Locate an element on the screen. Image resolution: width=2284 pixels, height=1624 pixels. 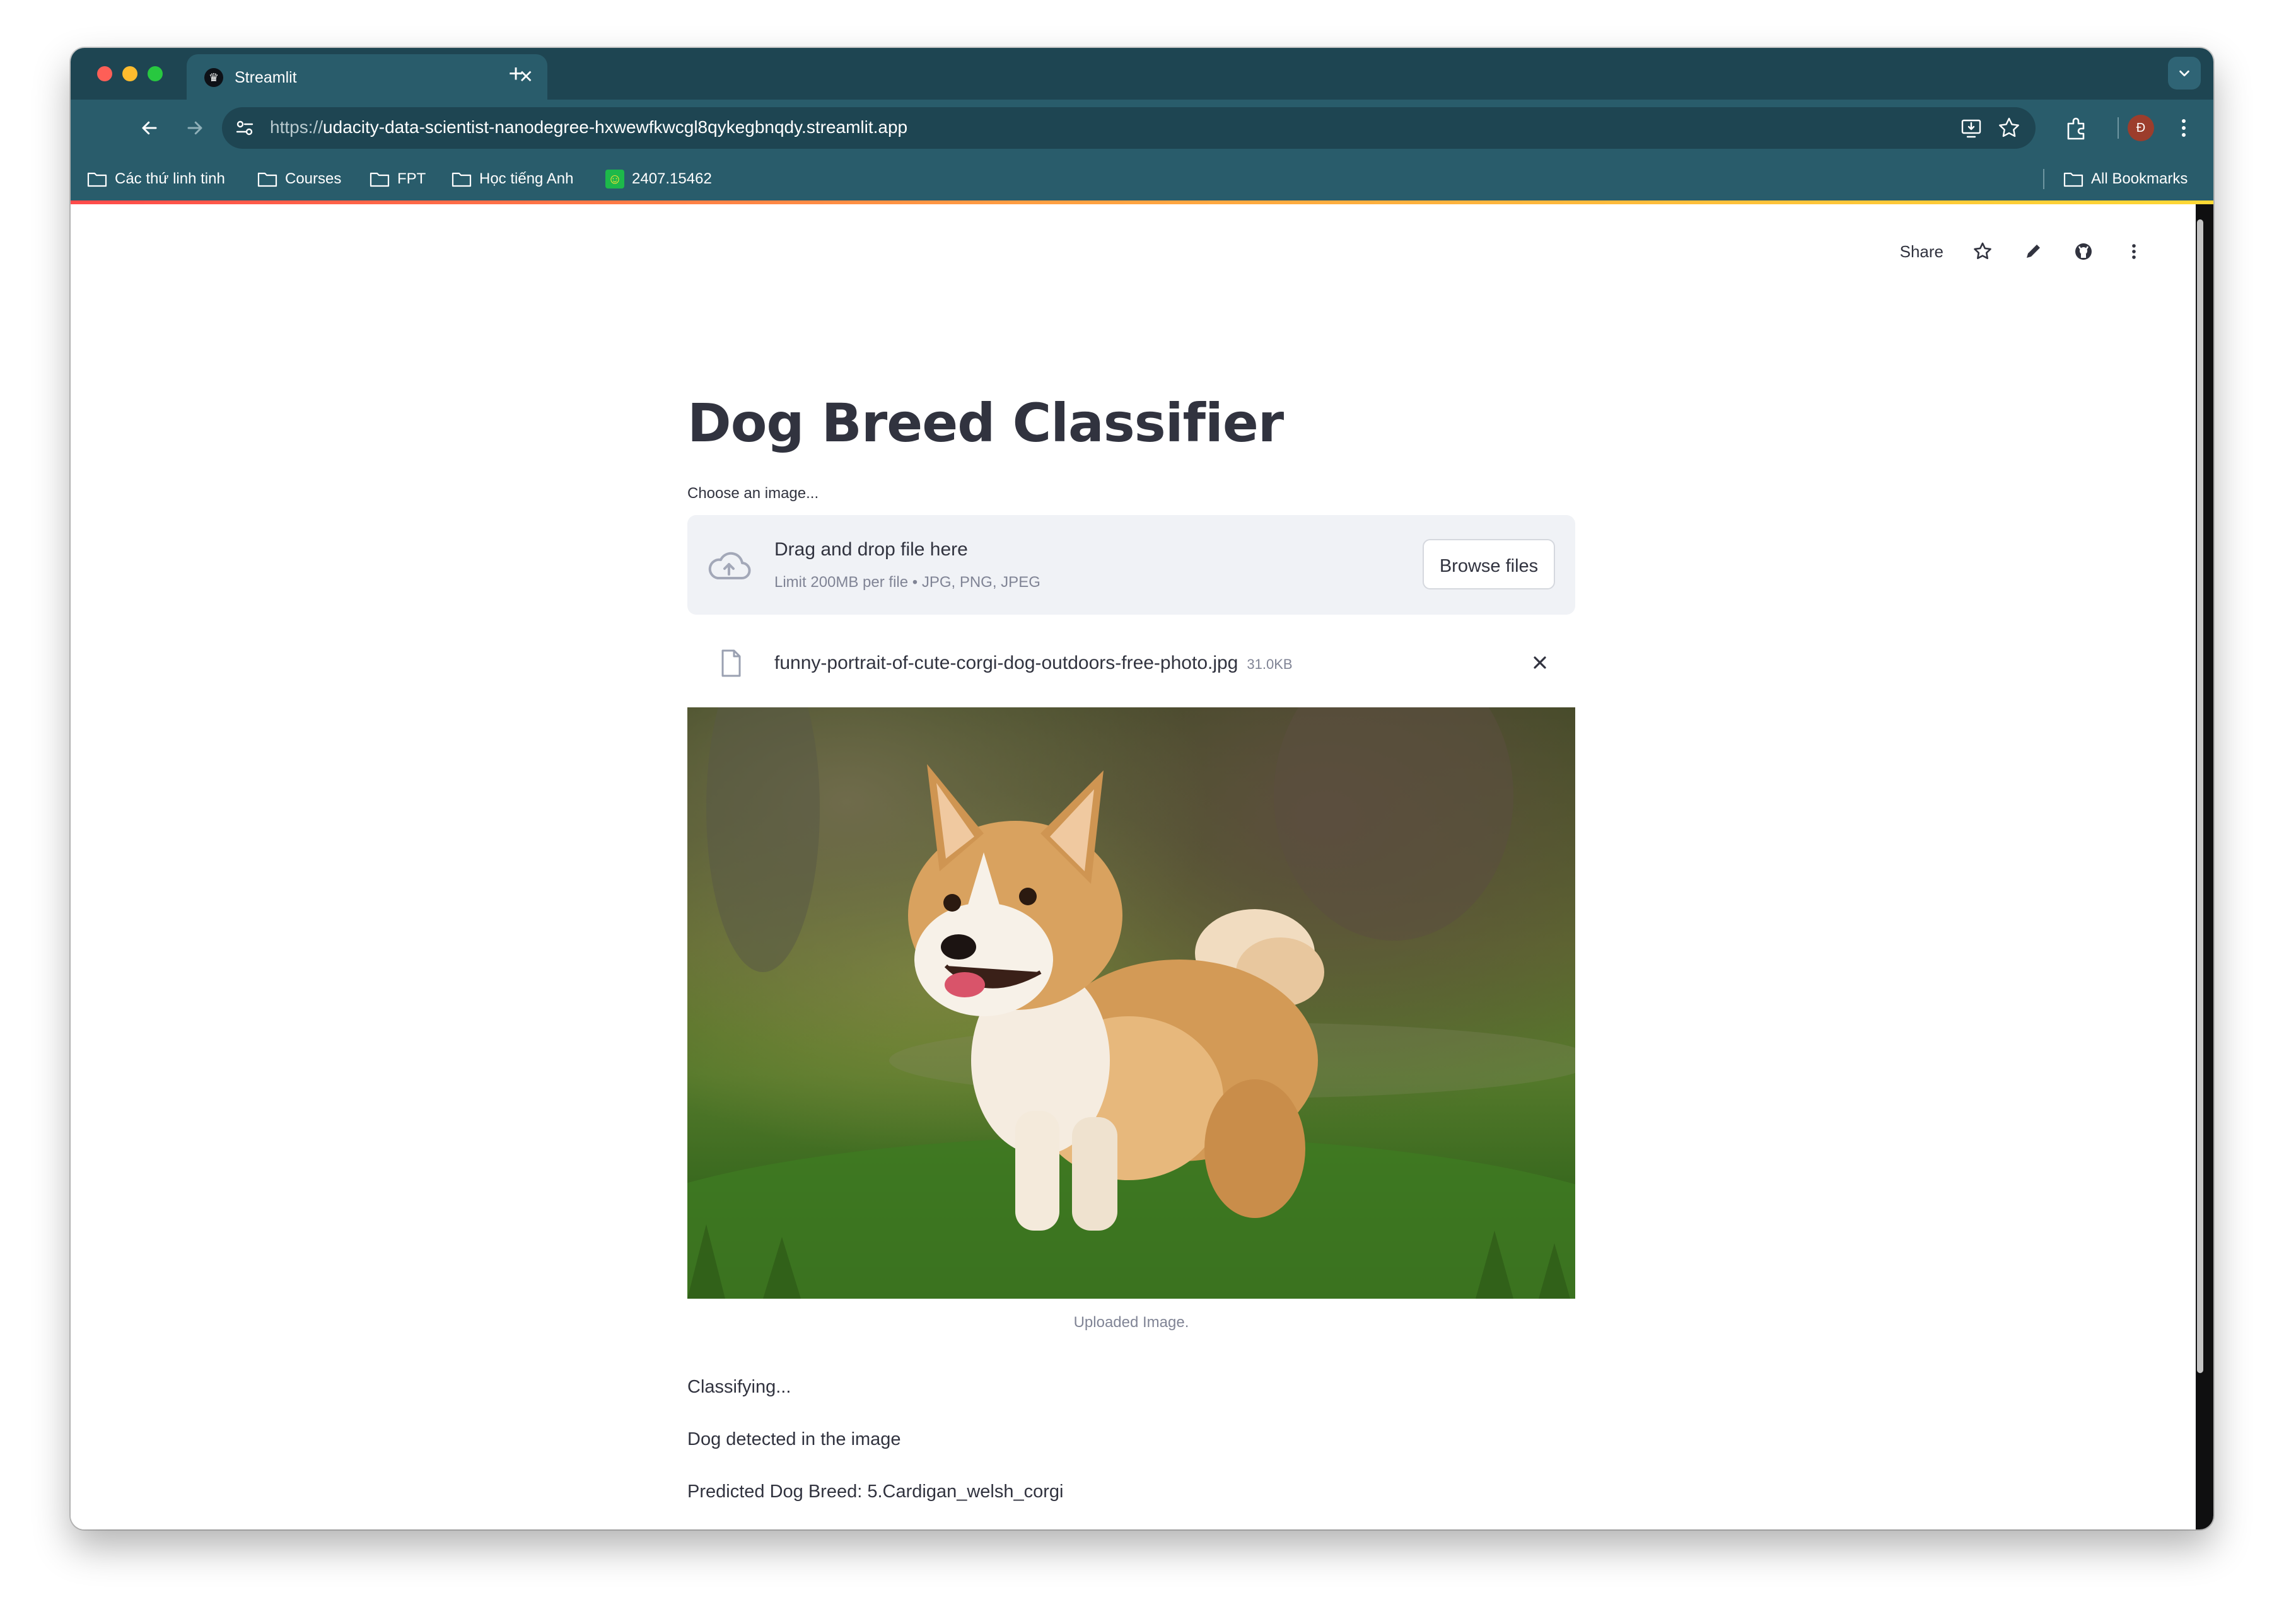
bookmark-label: Courses is located at coordinates (313, 179).